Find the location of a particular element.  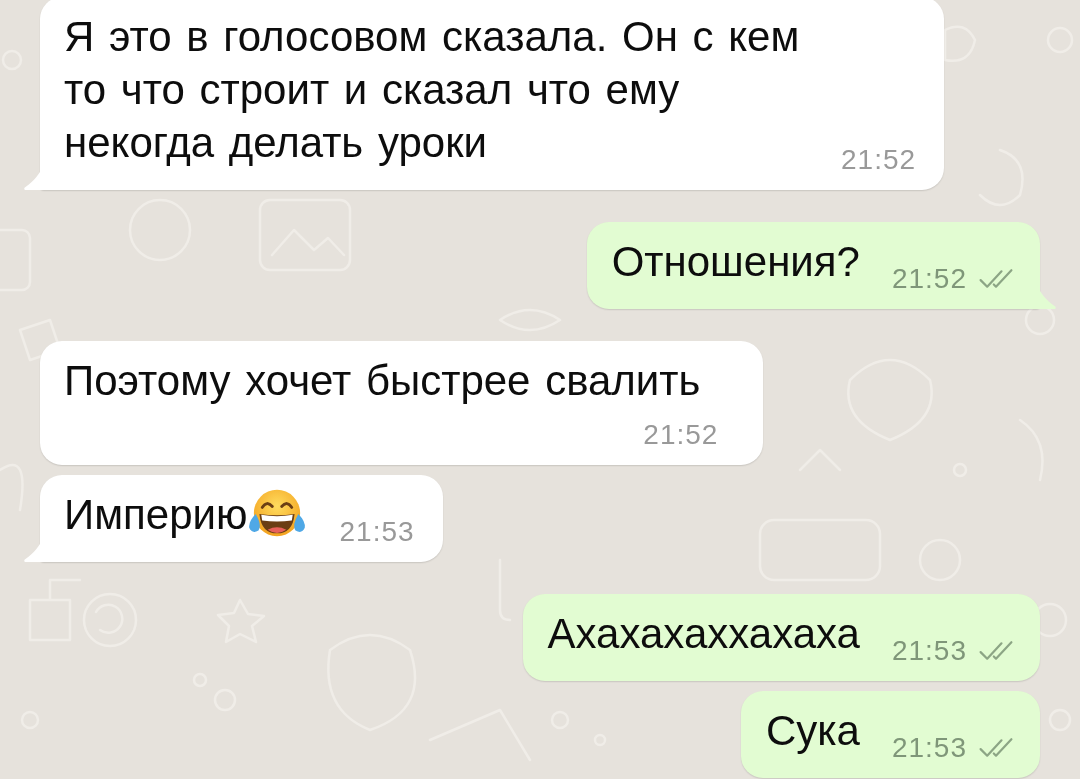

message-text: Отношения? is located at coordinates (735, 261).